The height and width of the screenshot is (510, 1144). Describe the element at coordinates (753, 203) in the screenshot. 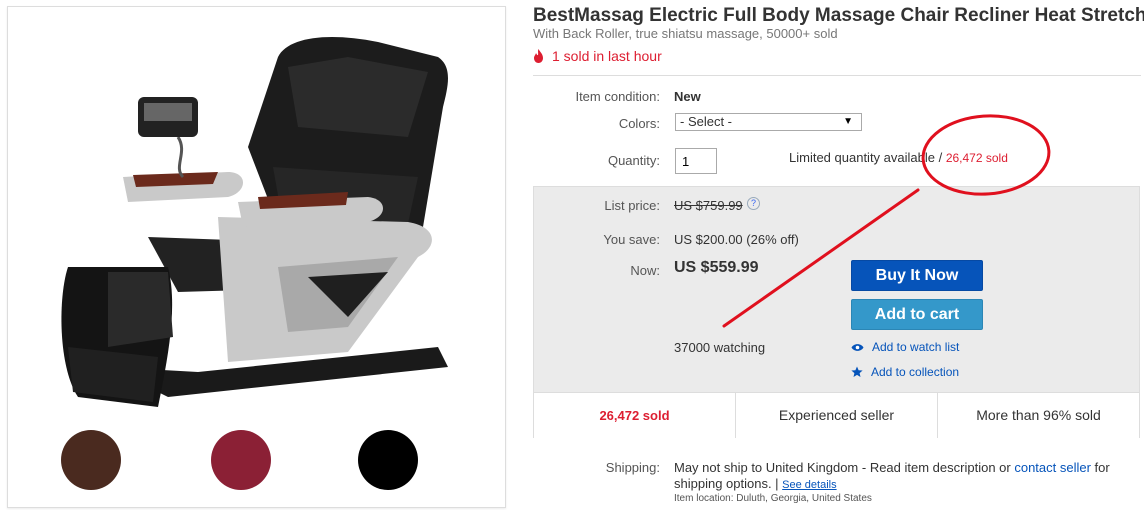

I see `info-icon: ?` at that location.